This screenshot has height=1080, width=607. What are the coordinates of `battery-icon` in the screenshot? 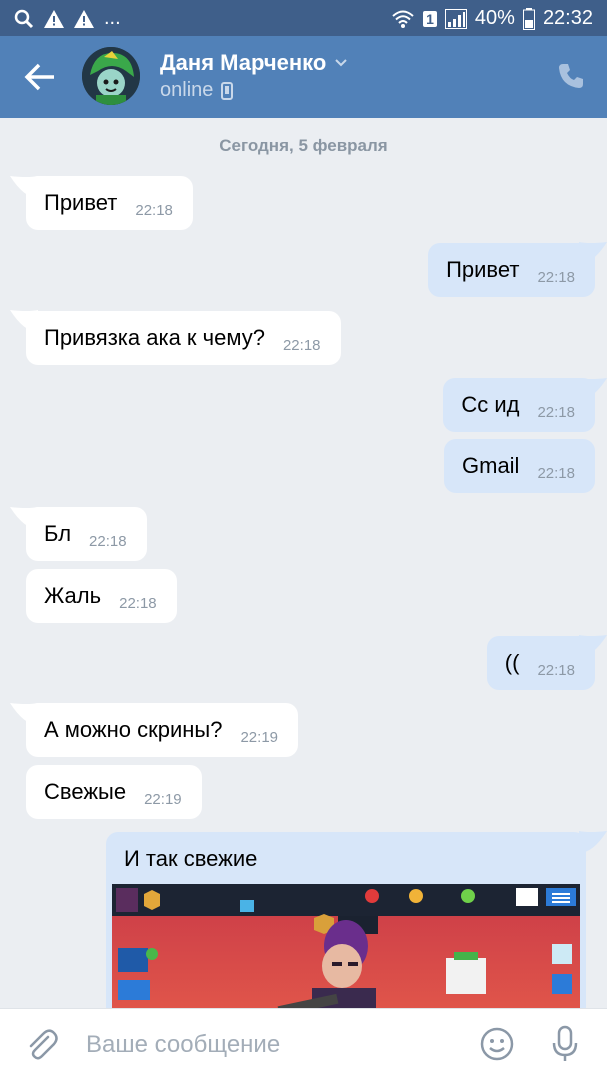 It's located at (528, 18).